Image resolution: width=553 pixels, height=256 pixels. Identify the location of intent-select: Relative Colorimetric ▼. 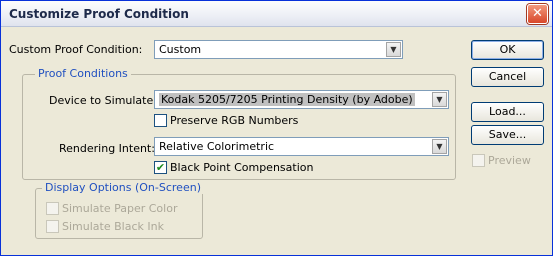
(301, 146).